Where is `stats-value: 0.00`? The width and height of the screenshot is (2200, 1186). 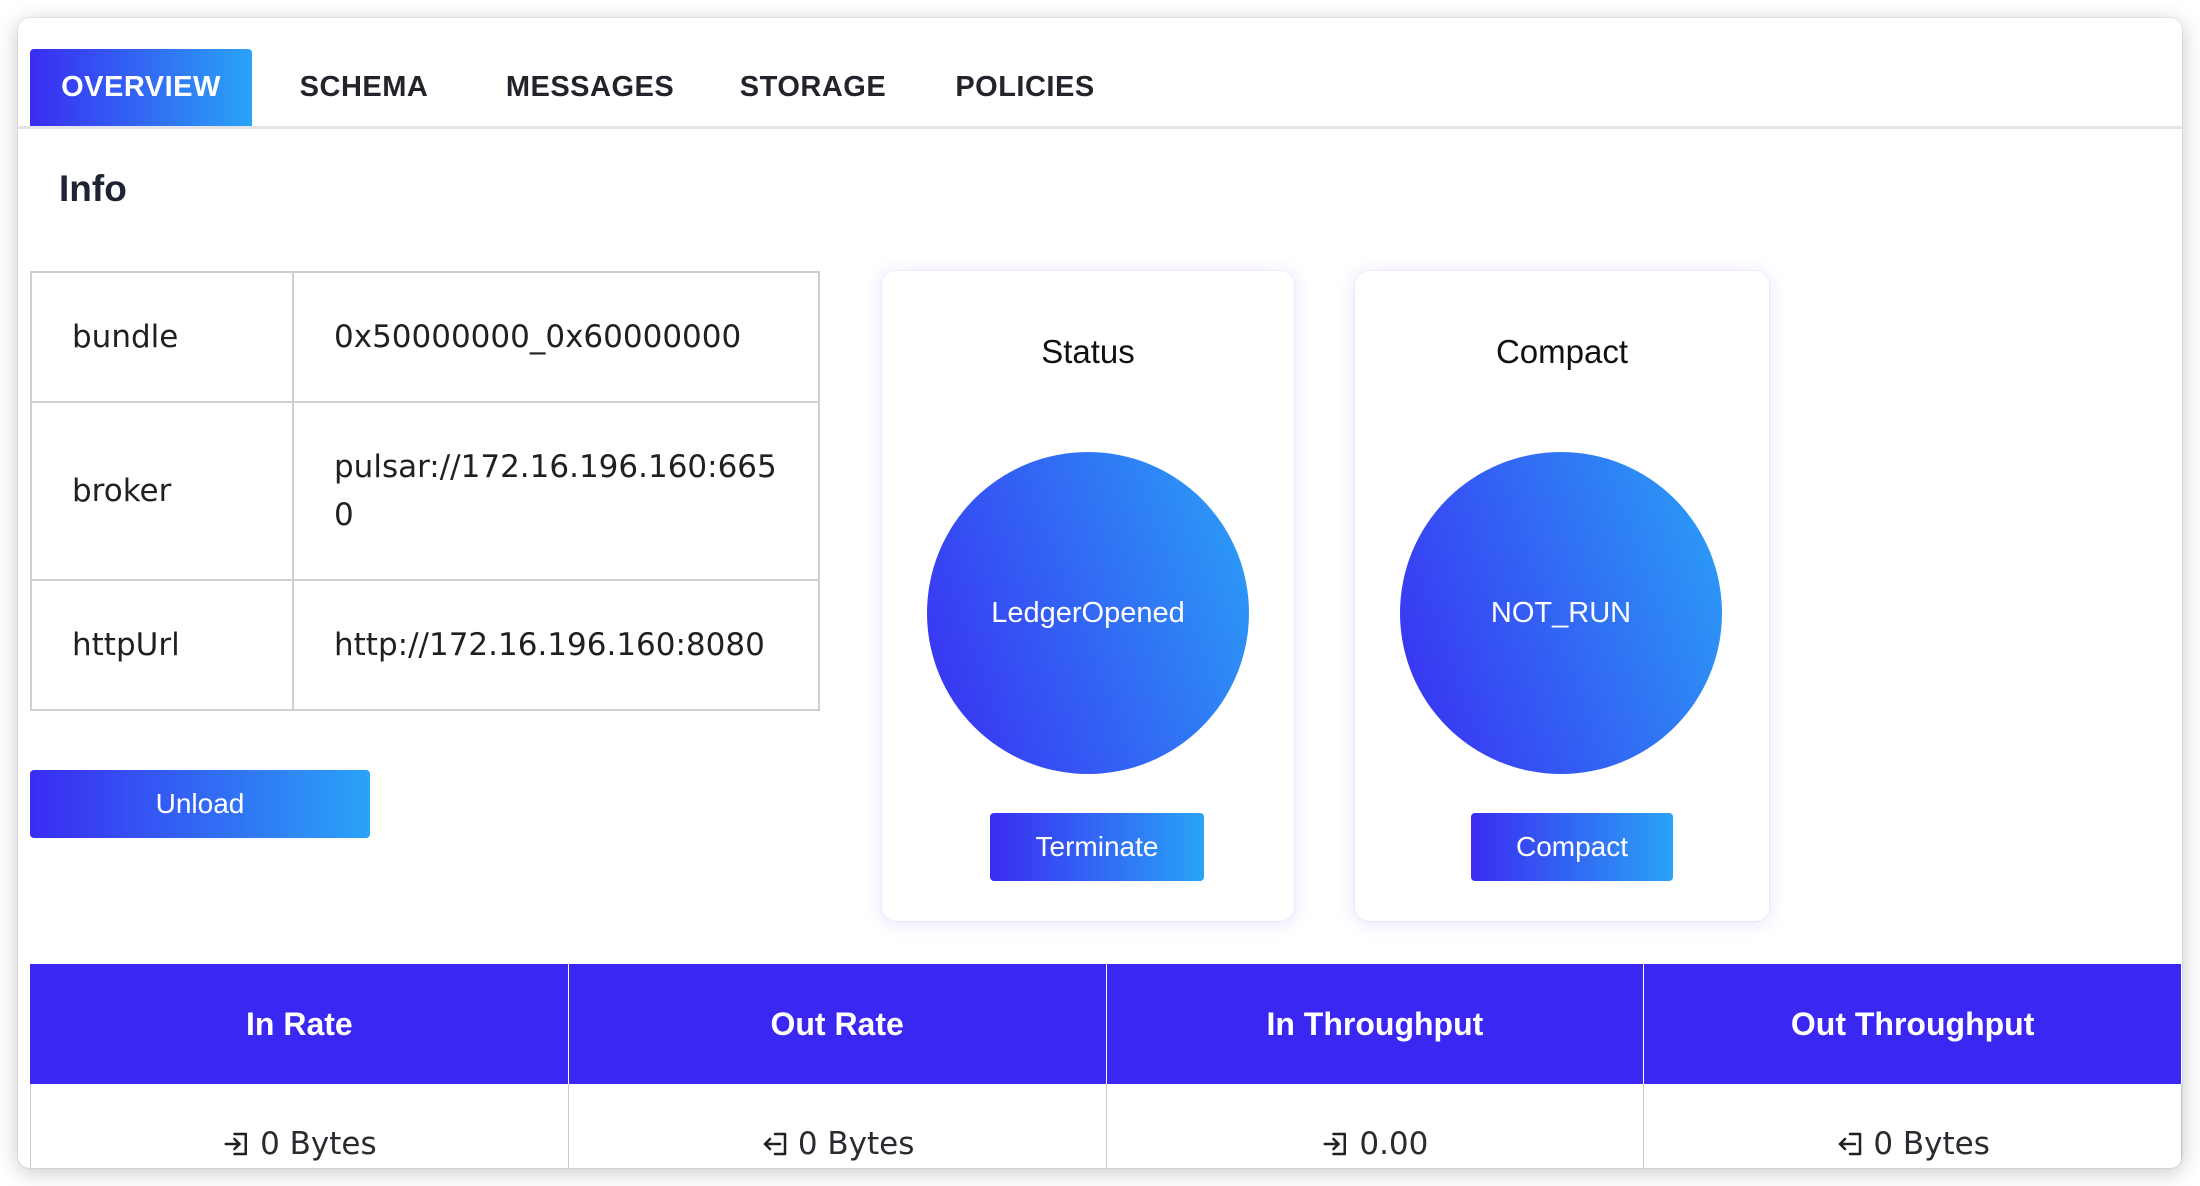 stats-value: 0.00 is located at coordinates (1394, 1144).